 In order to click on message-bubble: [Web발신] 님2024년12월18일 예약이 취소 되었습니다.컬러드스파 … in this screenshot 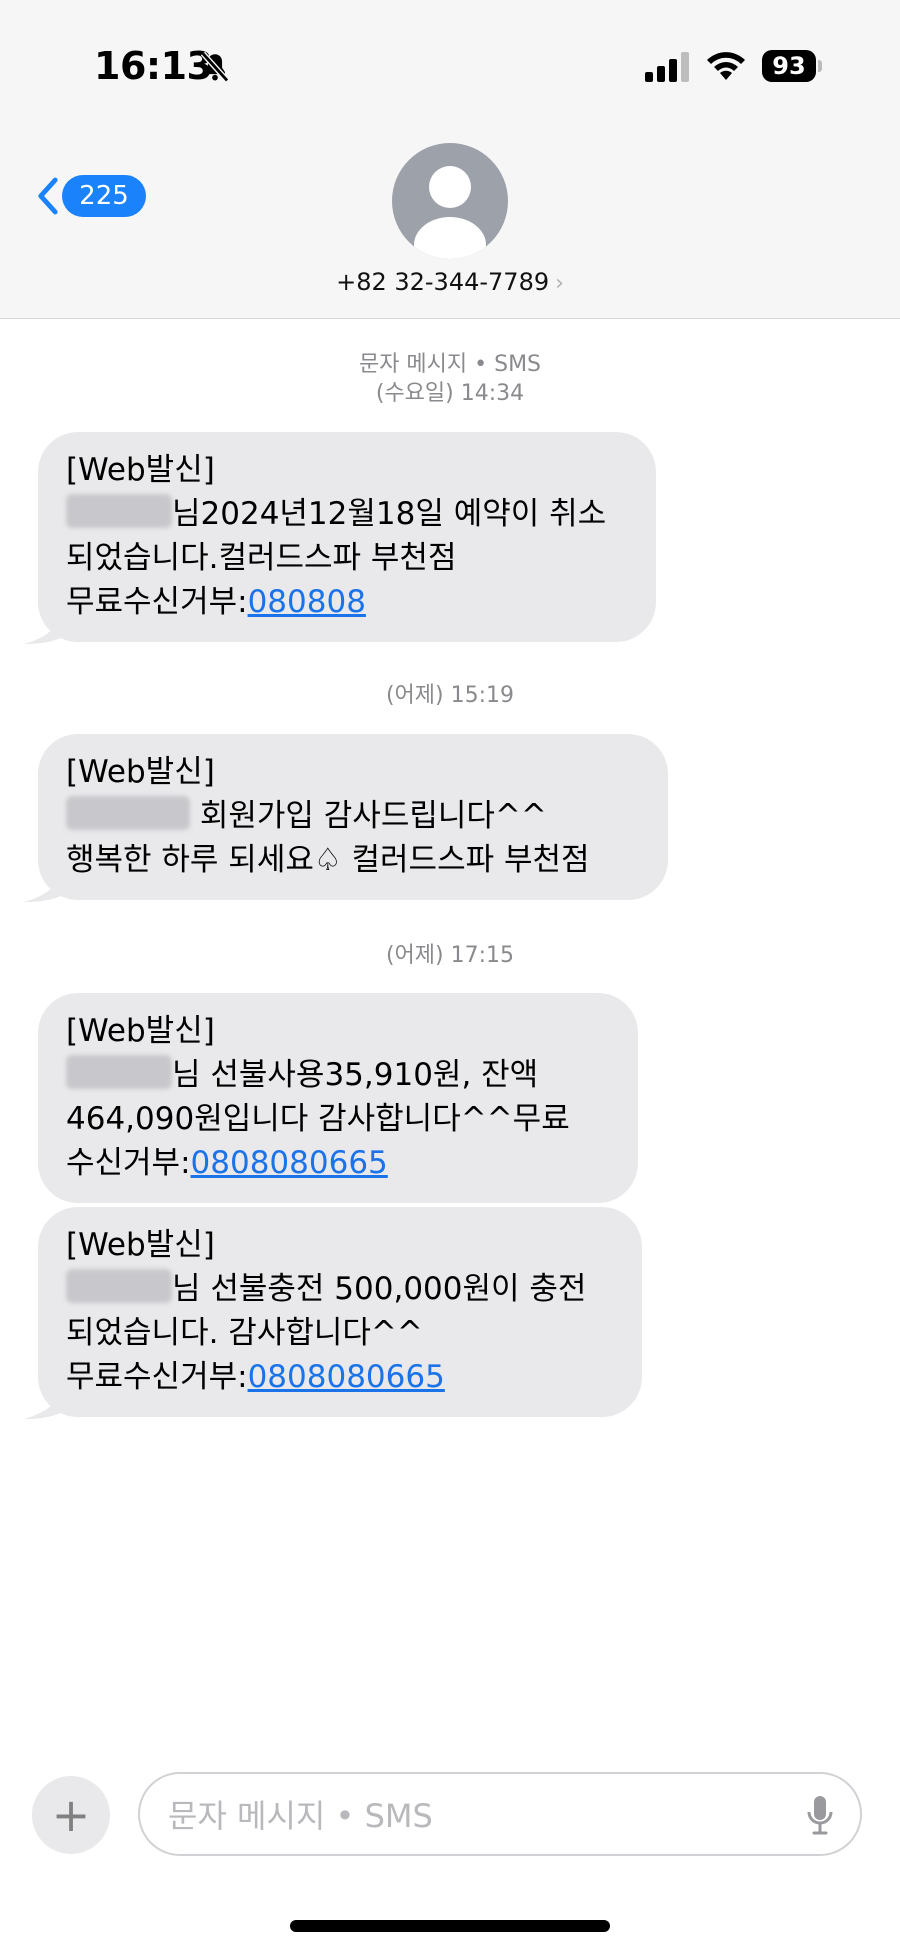, I will do `click(340, 538)`.